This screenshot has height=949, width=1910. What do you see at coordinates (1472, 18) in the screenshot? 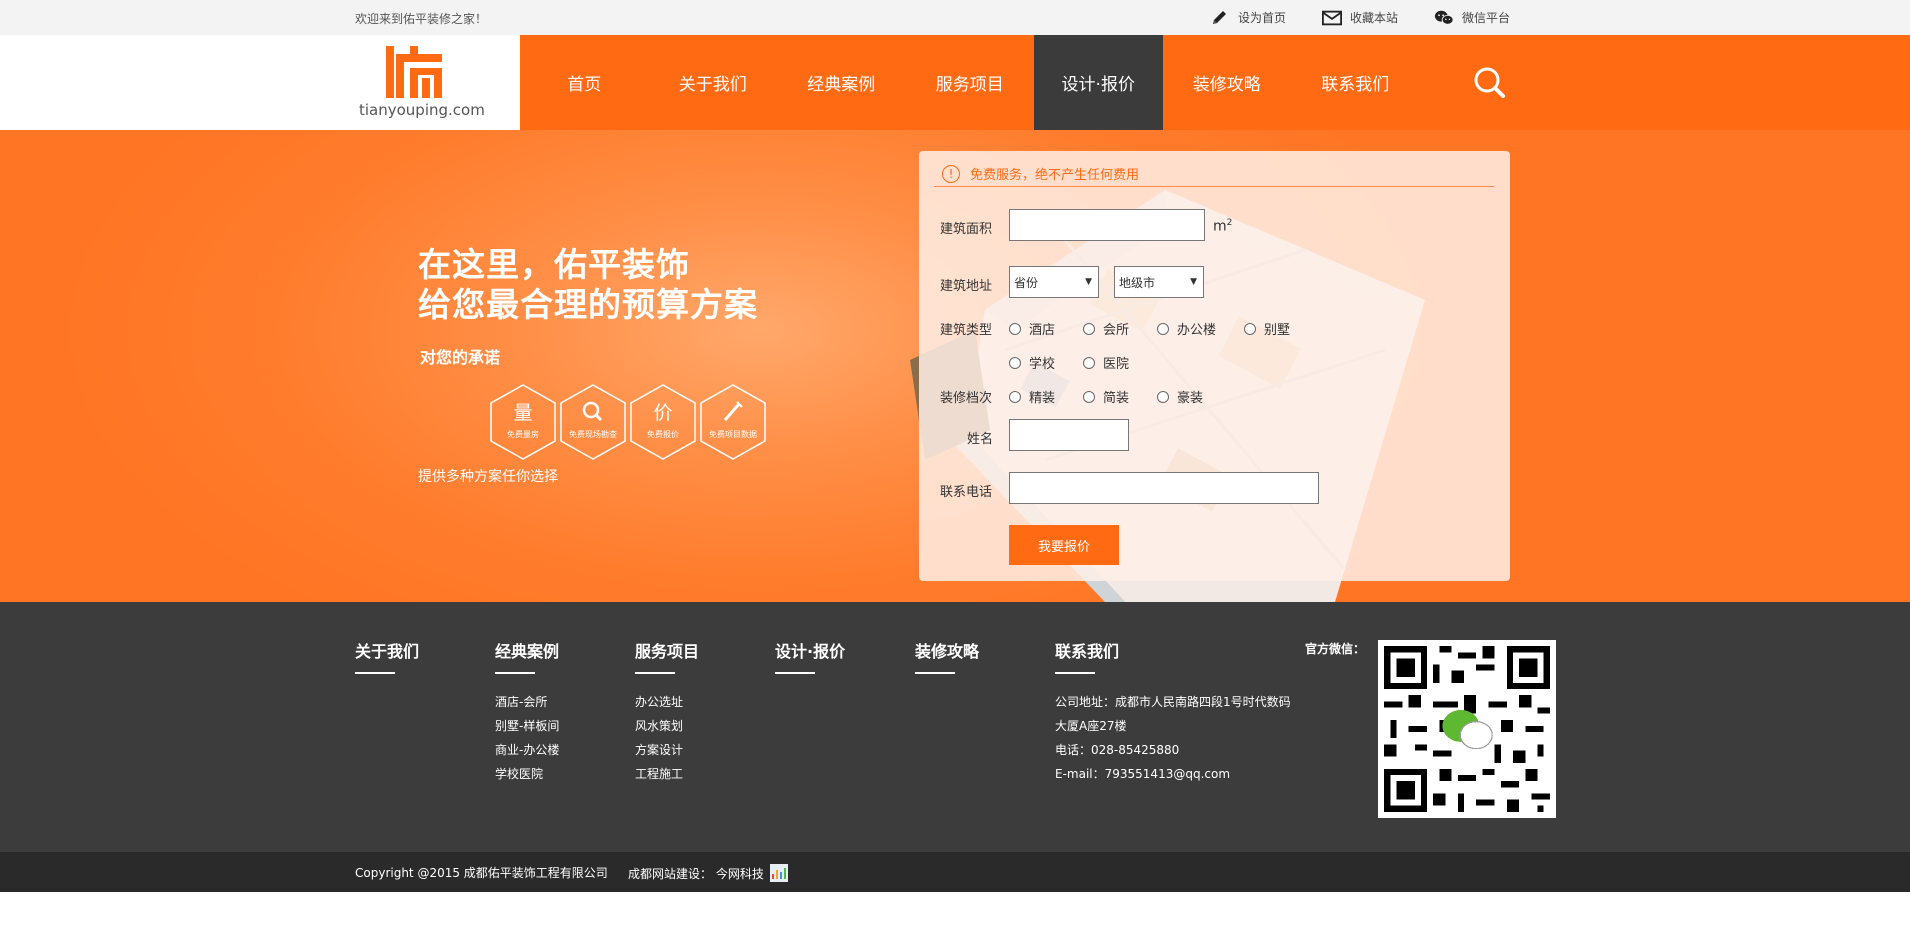
I see `wechat-platform-link: 微信平台` at bounding box center [1472, 18].